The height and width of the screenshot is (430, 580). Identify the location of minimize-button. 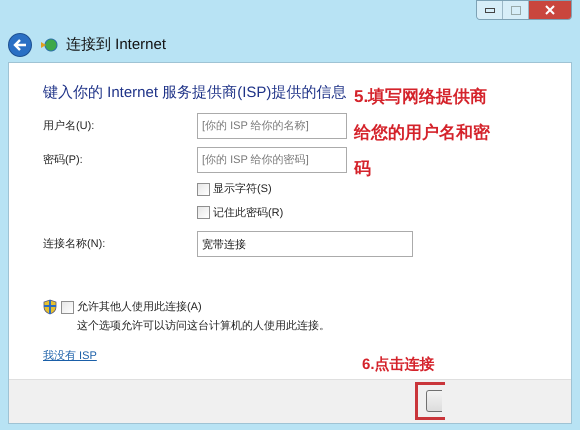
(490, 10).